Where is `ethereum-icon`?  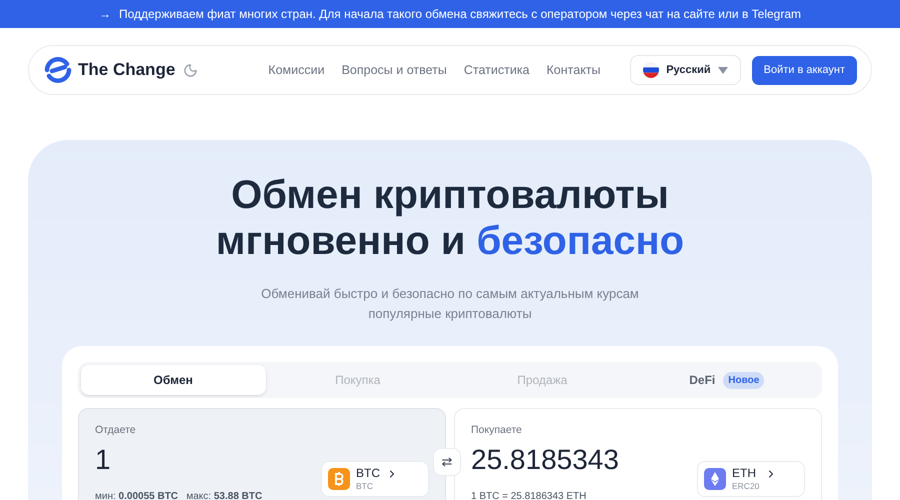 ethereum-icon is located at coordinates (715, 479).